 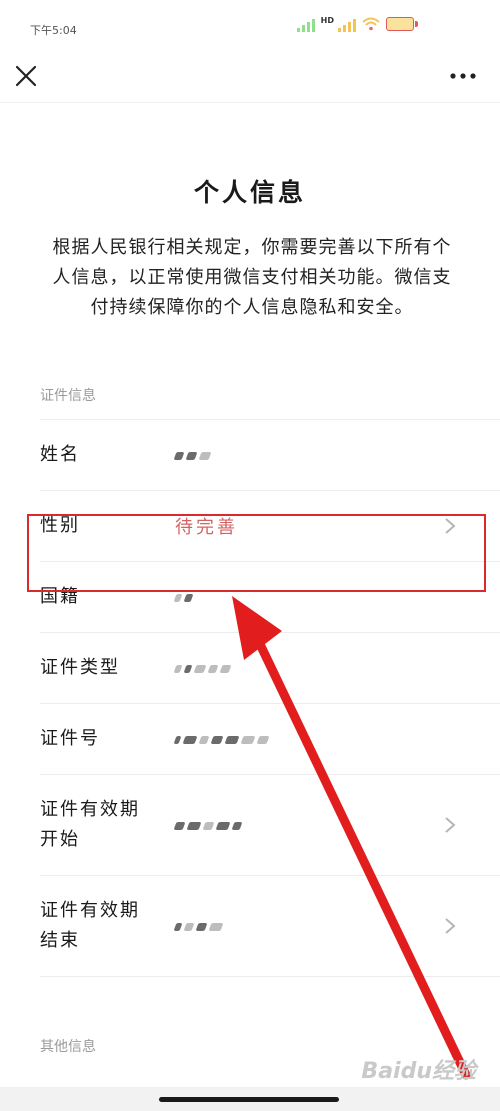 I want to click on field-label: 国籍, so click(x=60, y=596).